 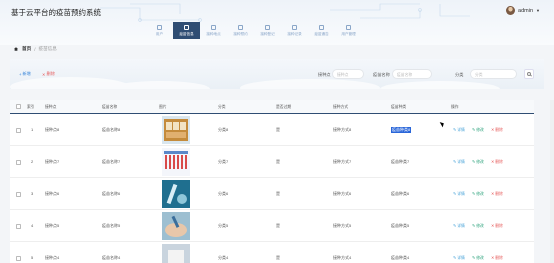 What do you see at coordinates (240, 33) in the screenshot?
I see `nav-label: 接种预约` at bounding box center [240, 33].